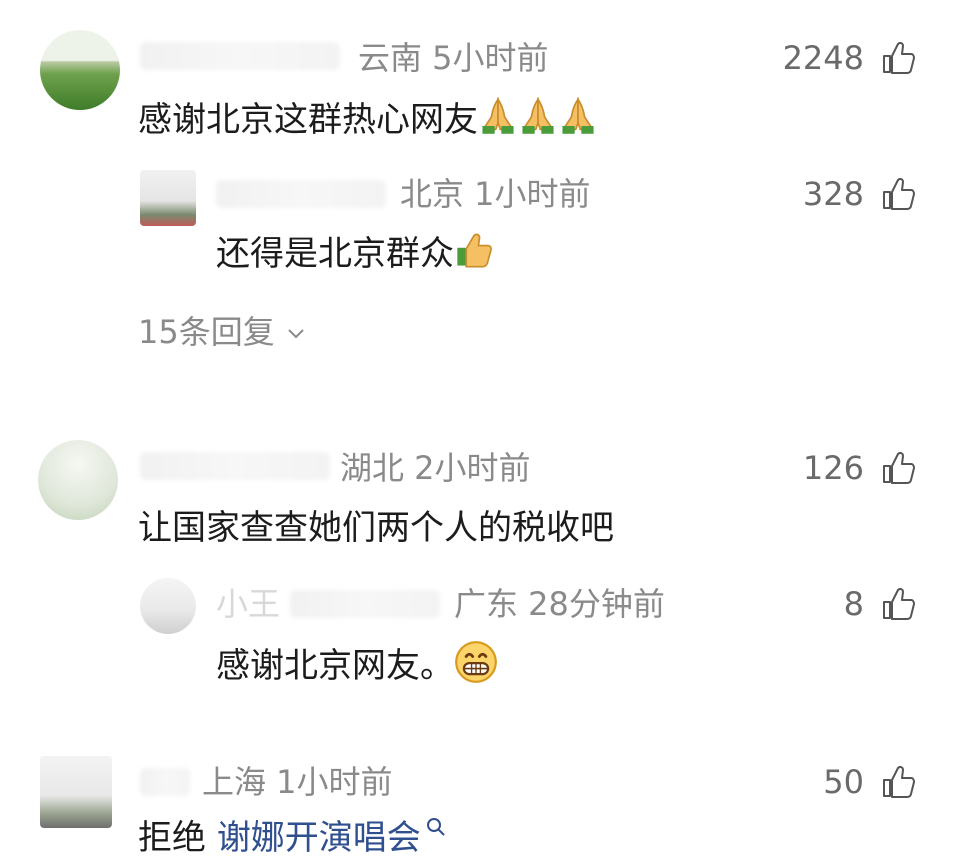 The width and height of the screenshot is (960, 868). I want to click on comment-text: 感谢北京这群热心网友, so click(368, 121).